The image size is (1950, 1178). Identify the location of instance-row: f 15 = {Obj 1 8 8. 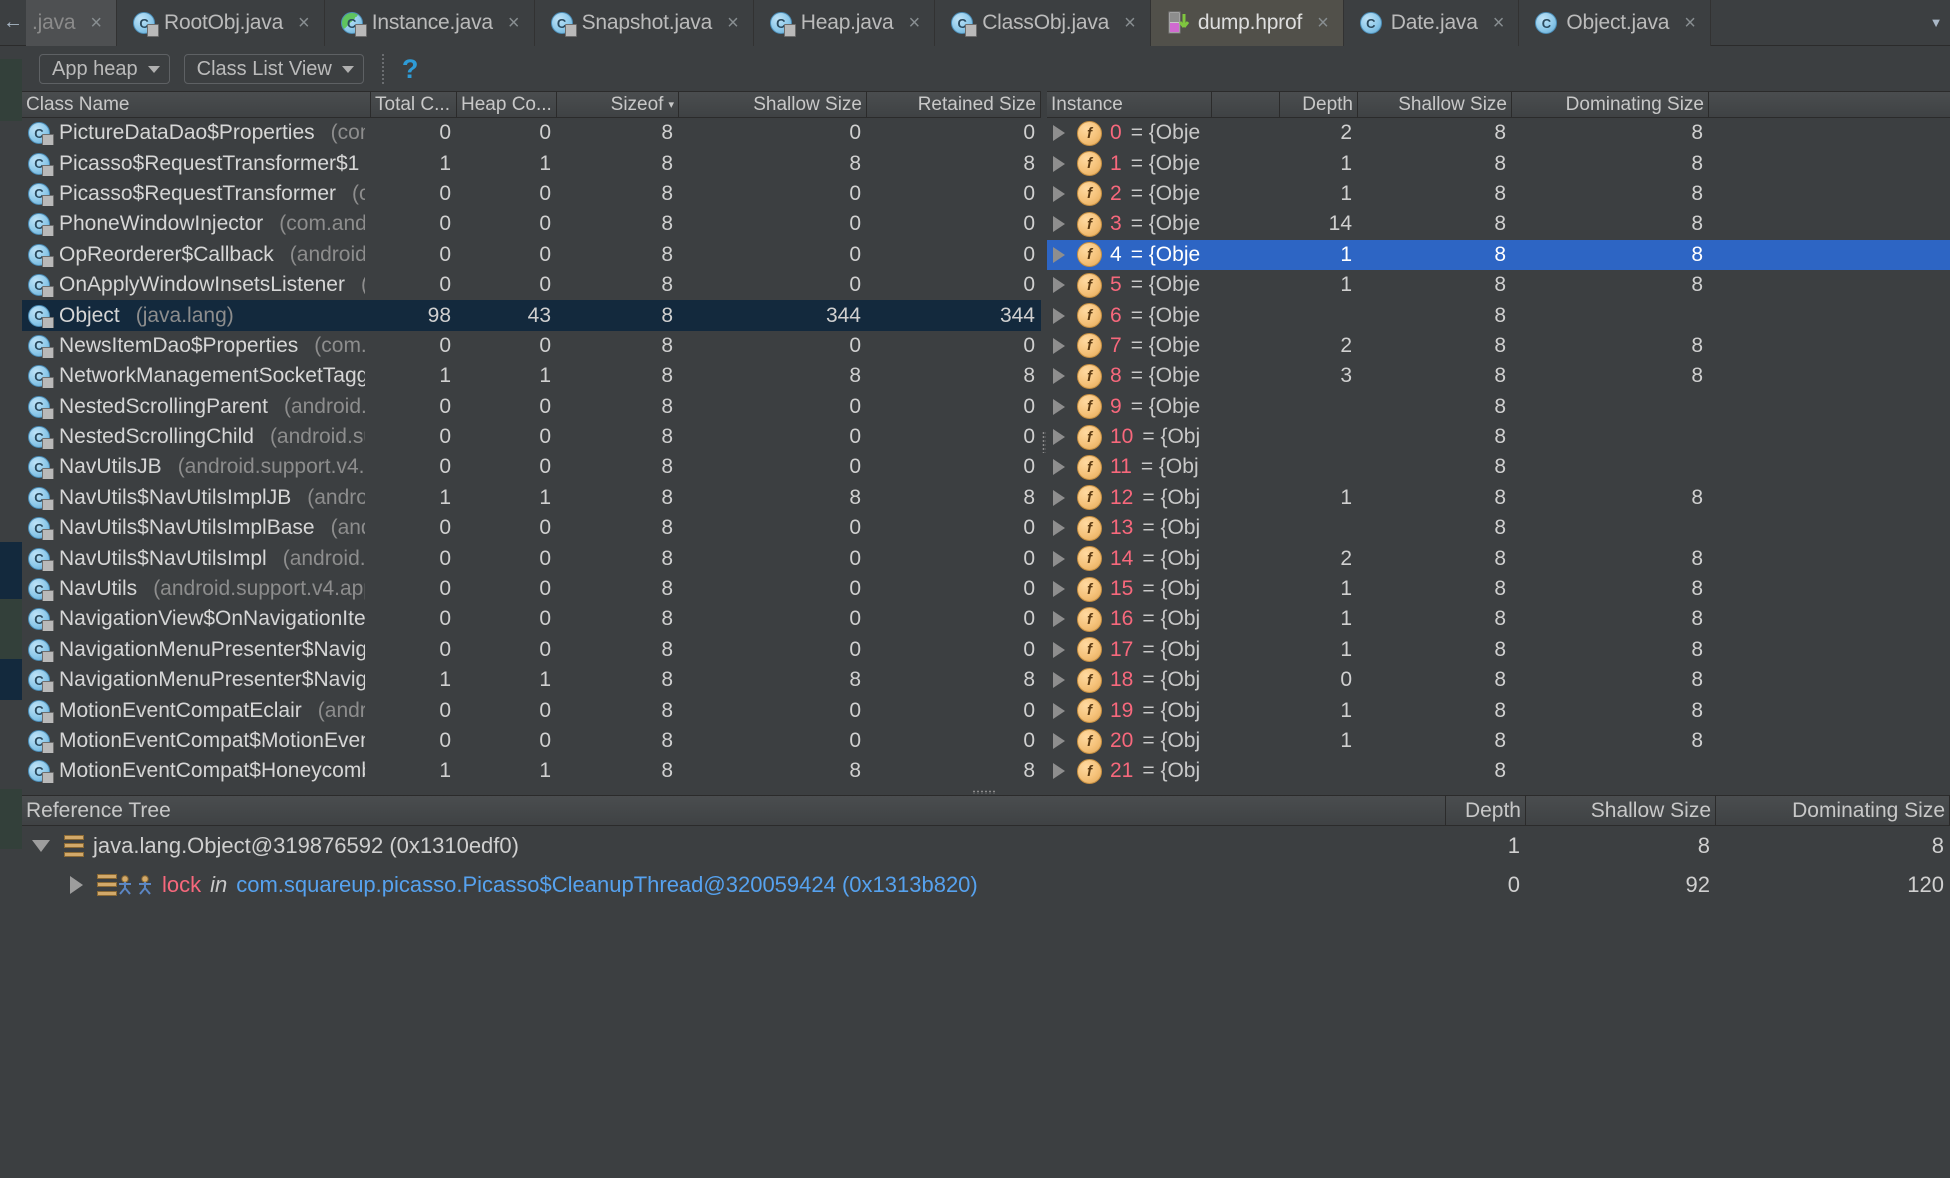
(1498, 589).